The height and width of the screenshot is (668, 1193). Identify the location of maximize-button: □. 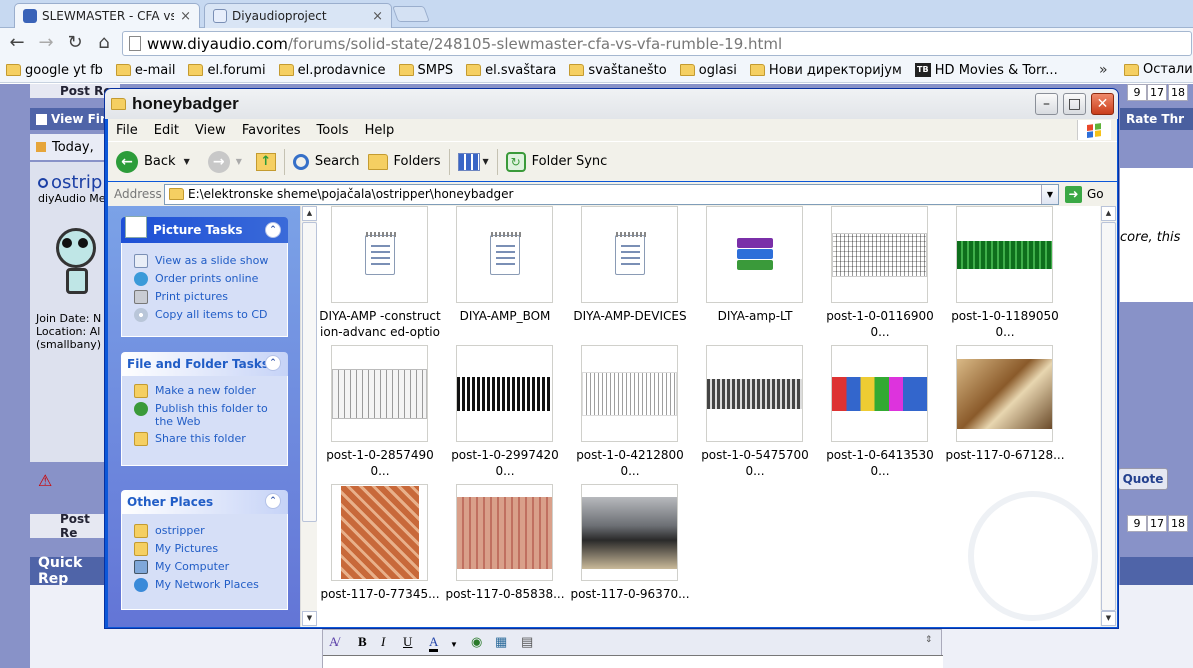
(1074, 104).